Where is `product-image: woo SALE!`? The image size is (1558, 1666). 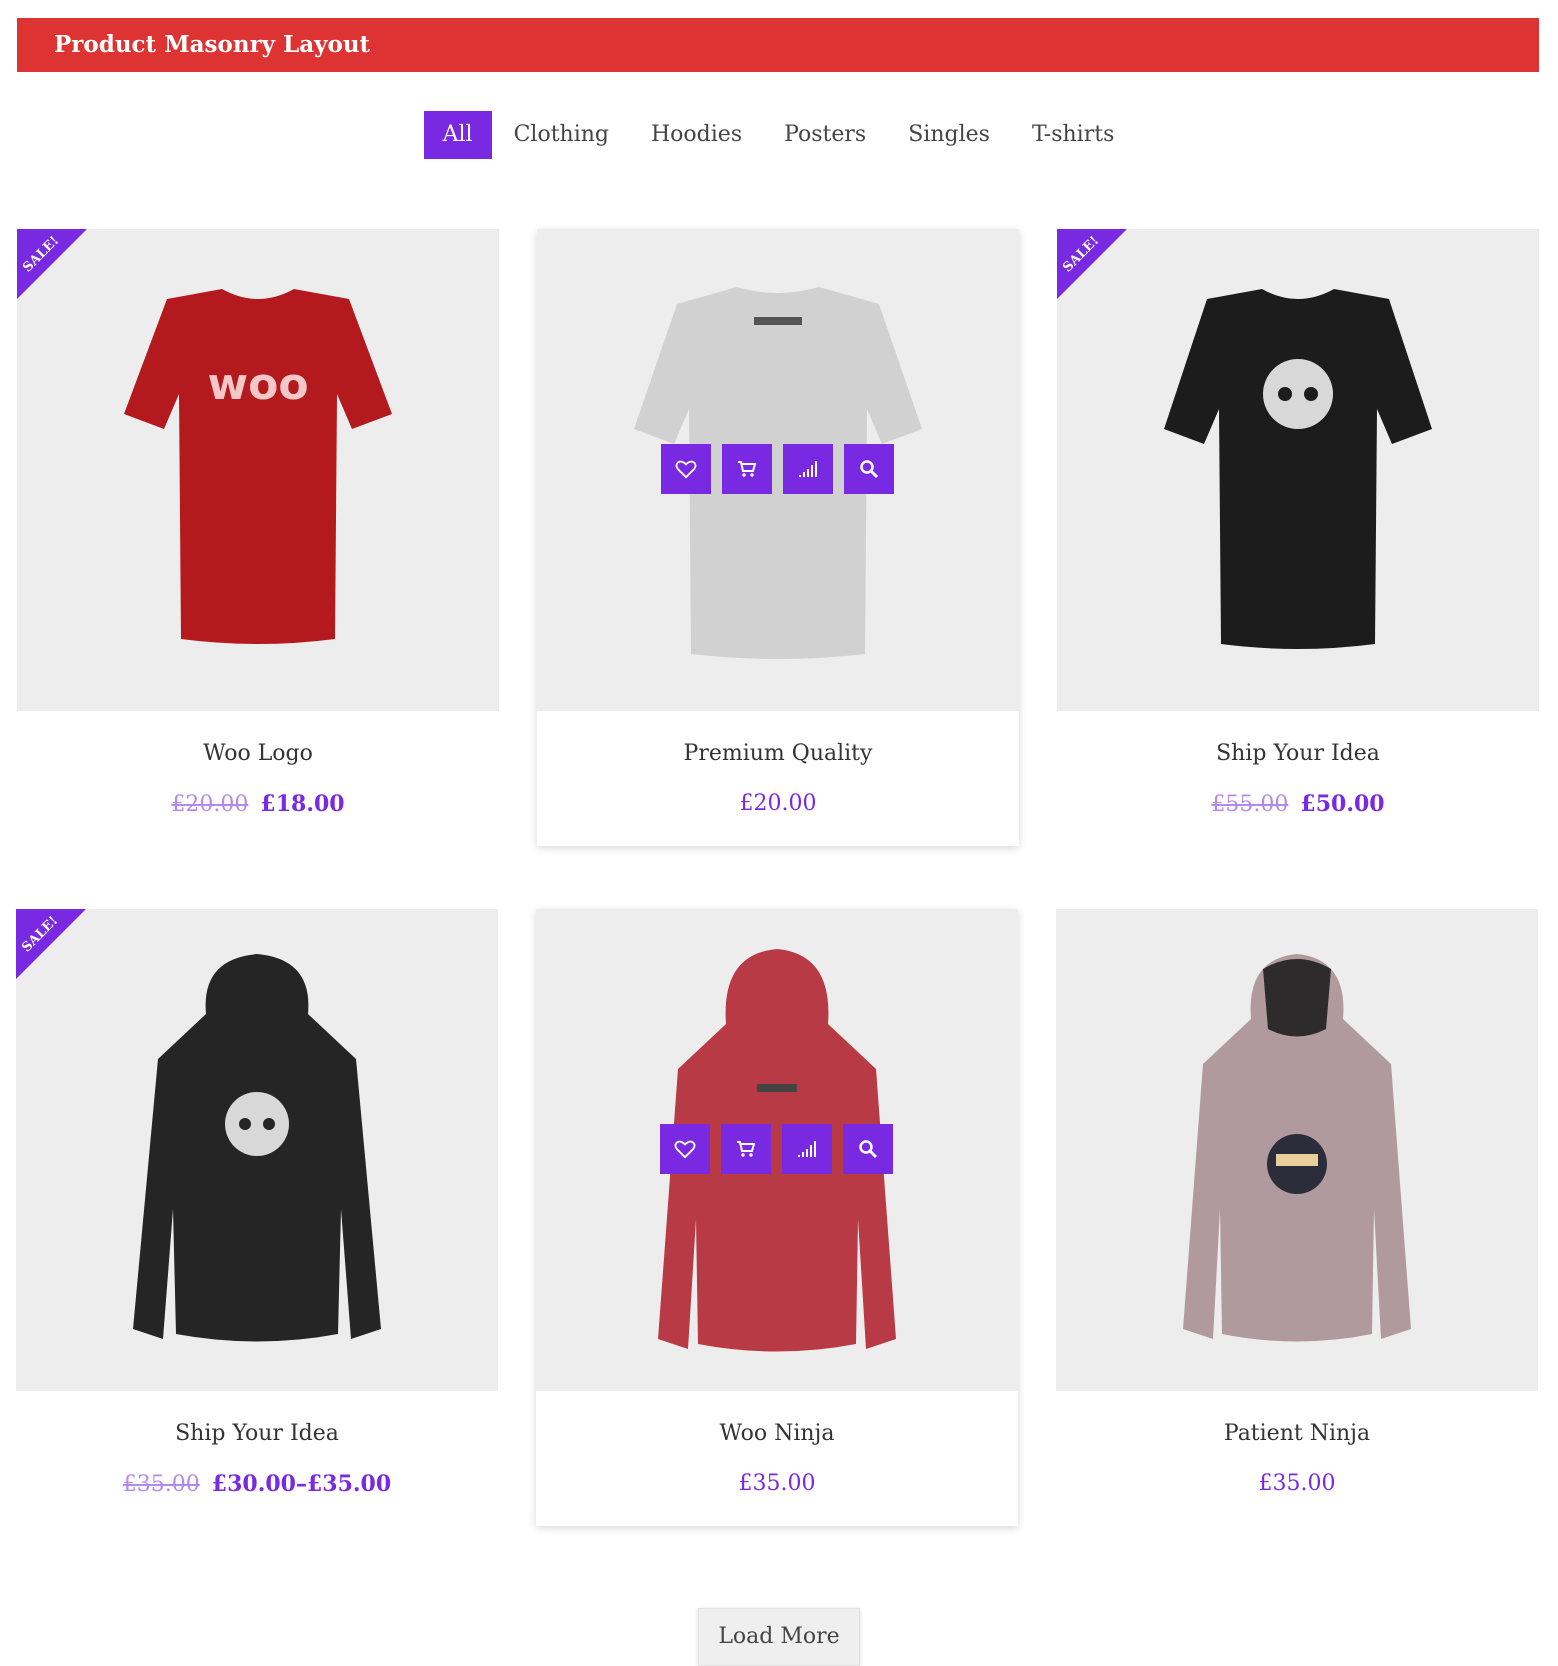
product-image: woo SALE! is located at coordinates (258, 470).